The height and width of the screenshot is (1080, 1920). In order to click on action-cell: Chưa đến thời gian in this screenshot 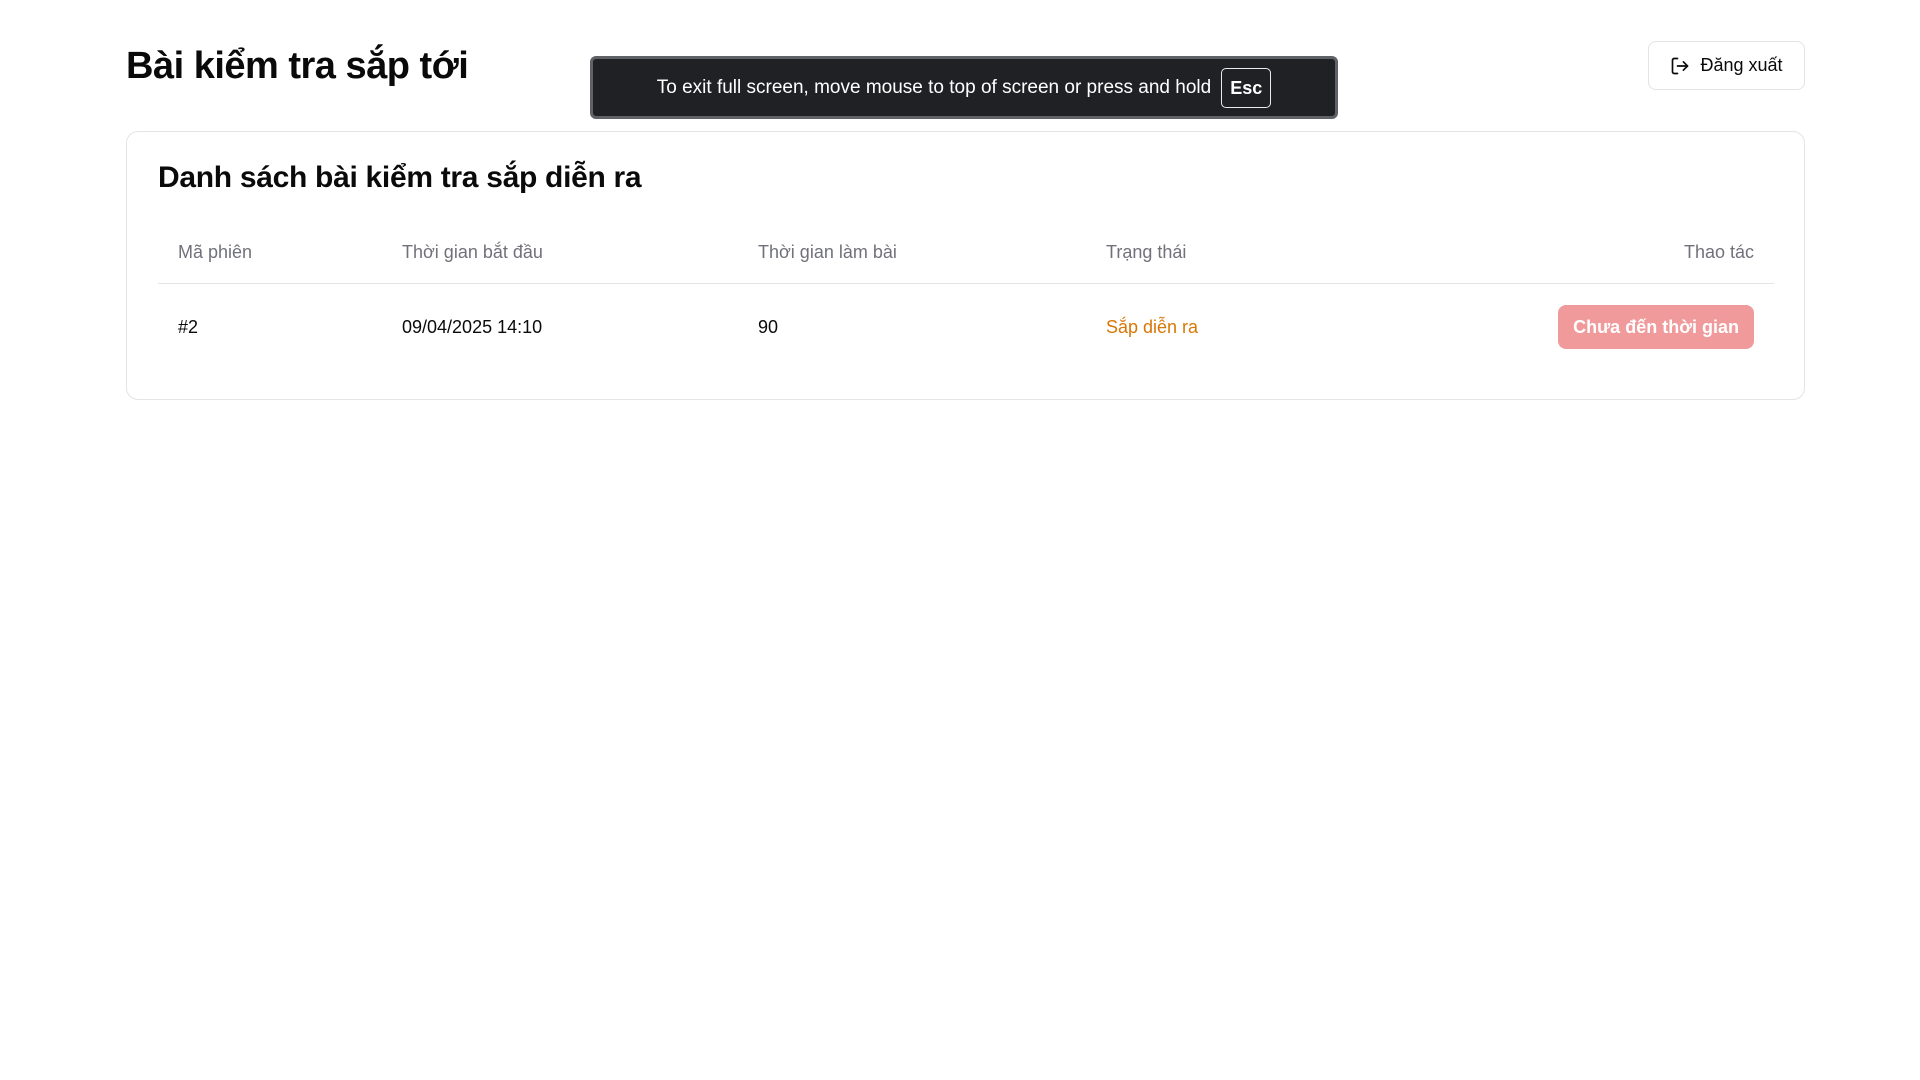, I will do `click(1656, 327)`.